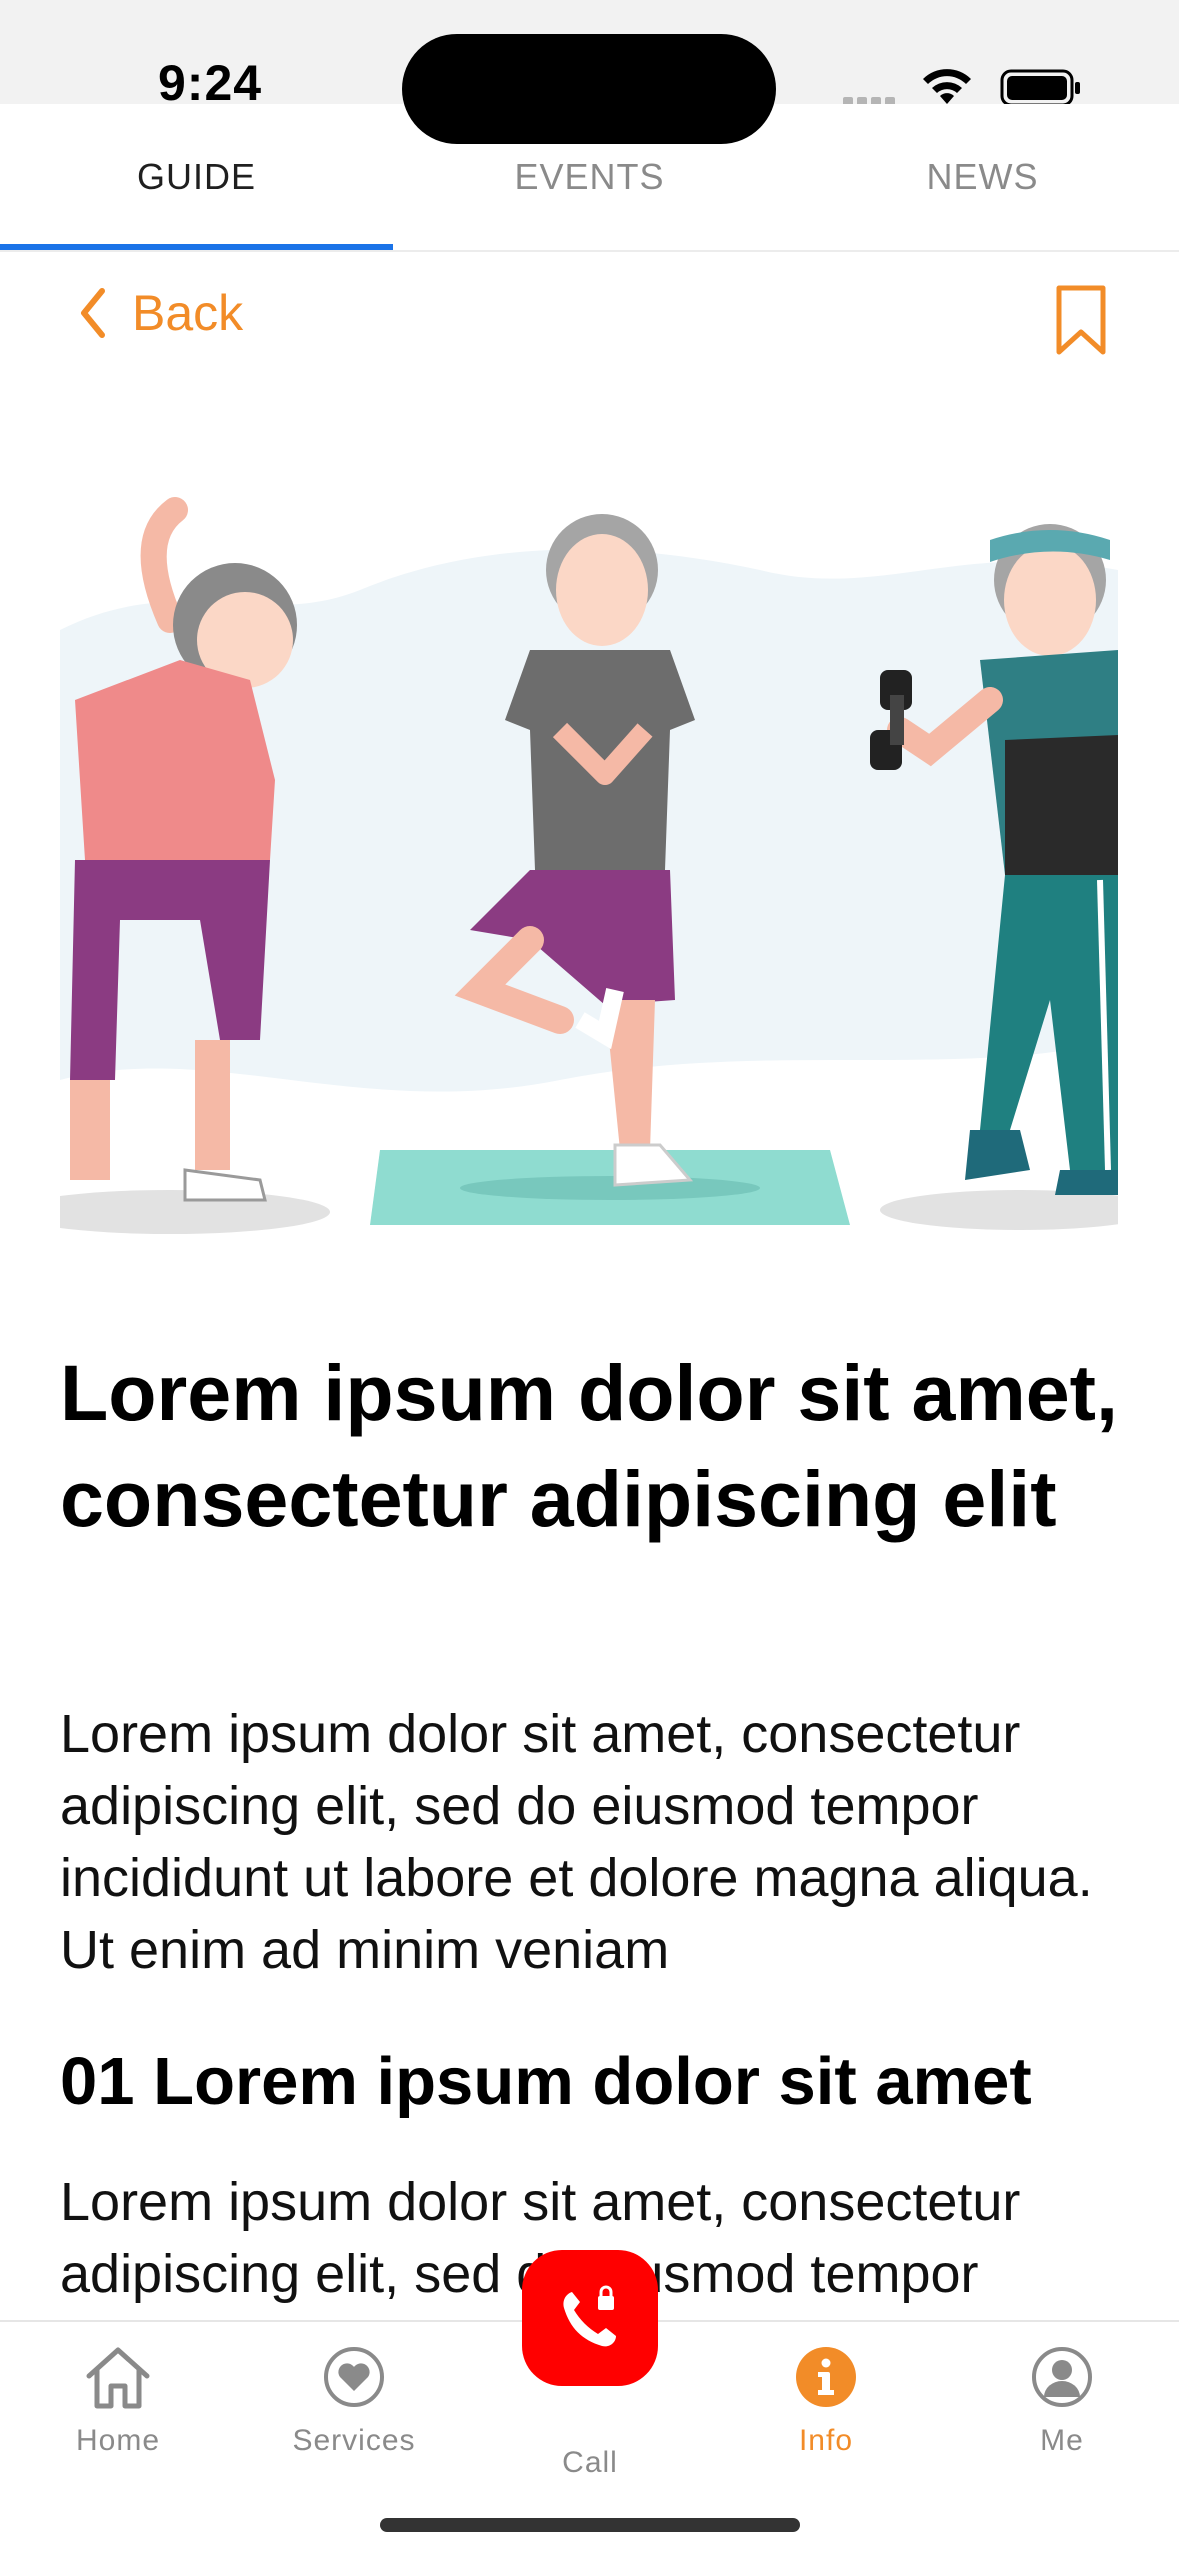  Describe the element at coordinates (354, 2377) in the screenshot. I see `heart-icon` at that location.